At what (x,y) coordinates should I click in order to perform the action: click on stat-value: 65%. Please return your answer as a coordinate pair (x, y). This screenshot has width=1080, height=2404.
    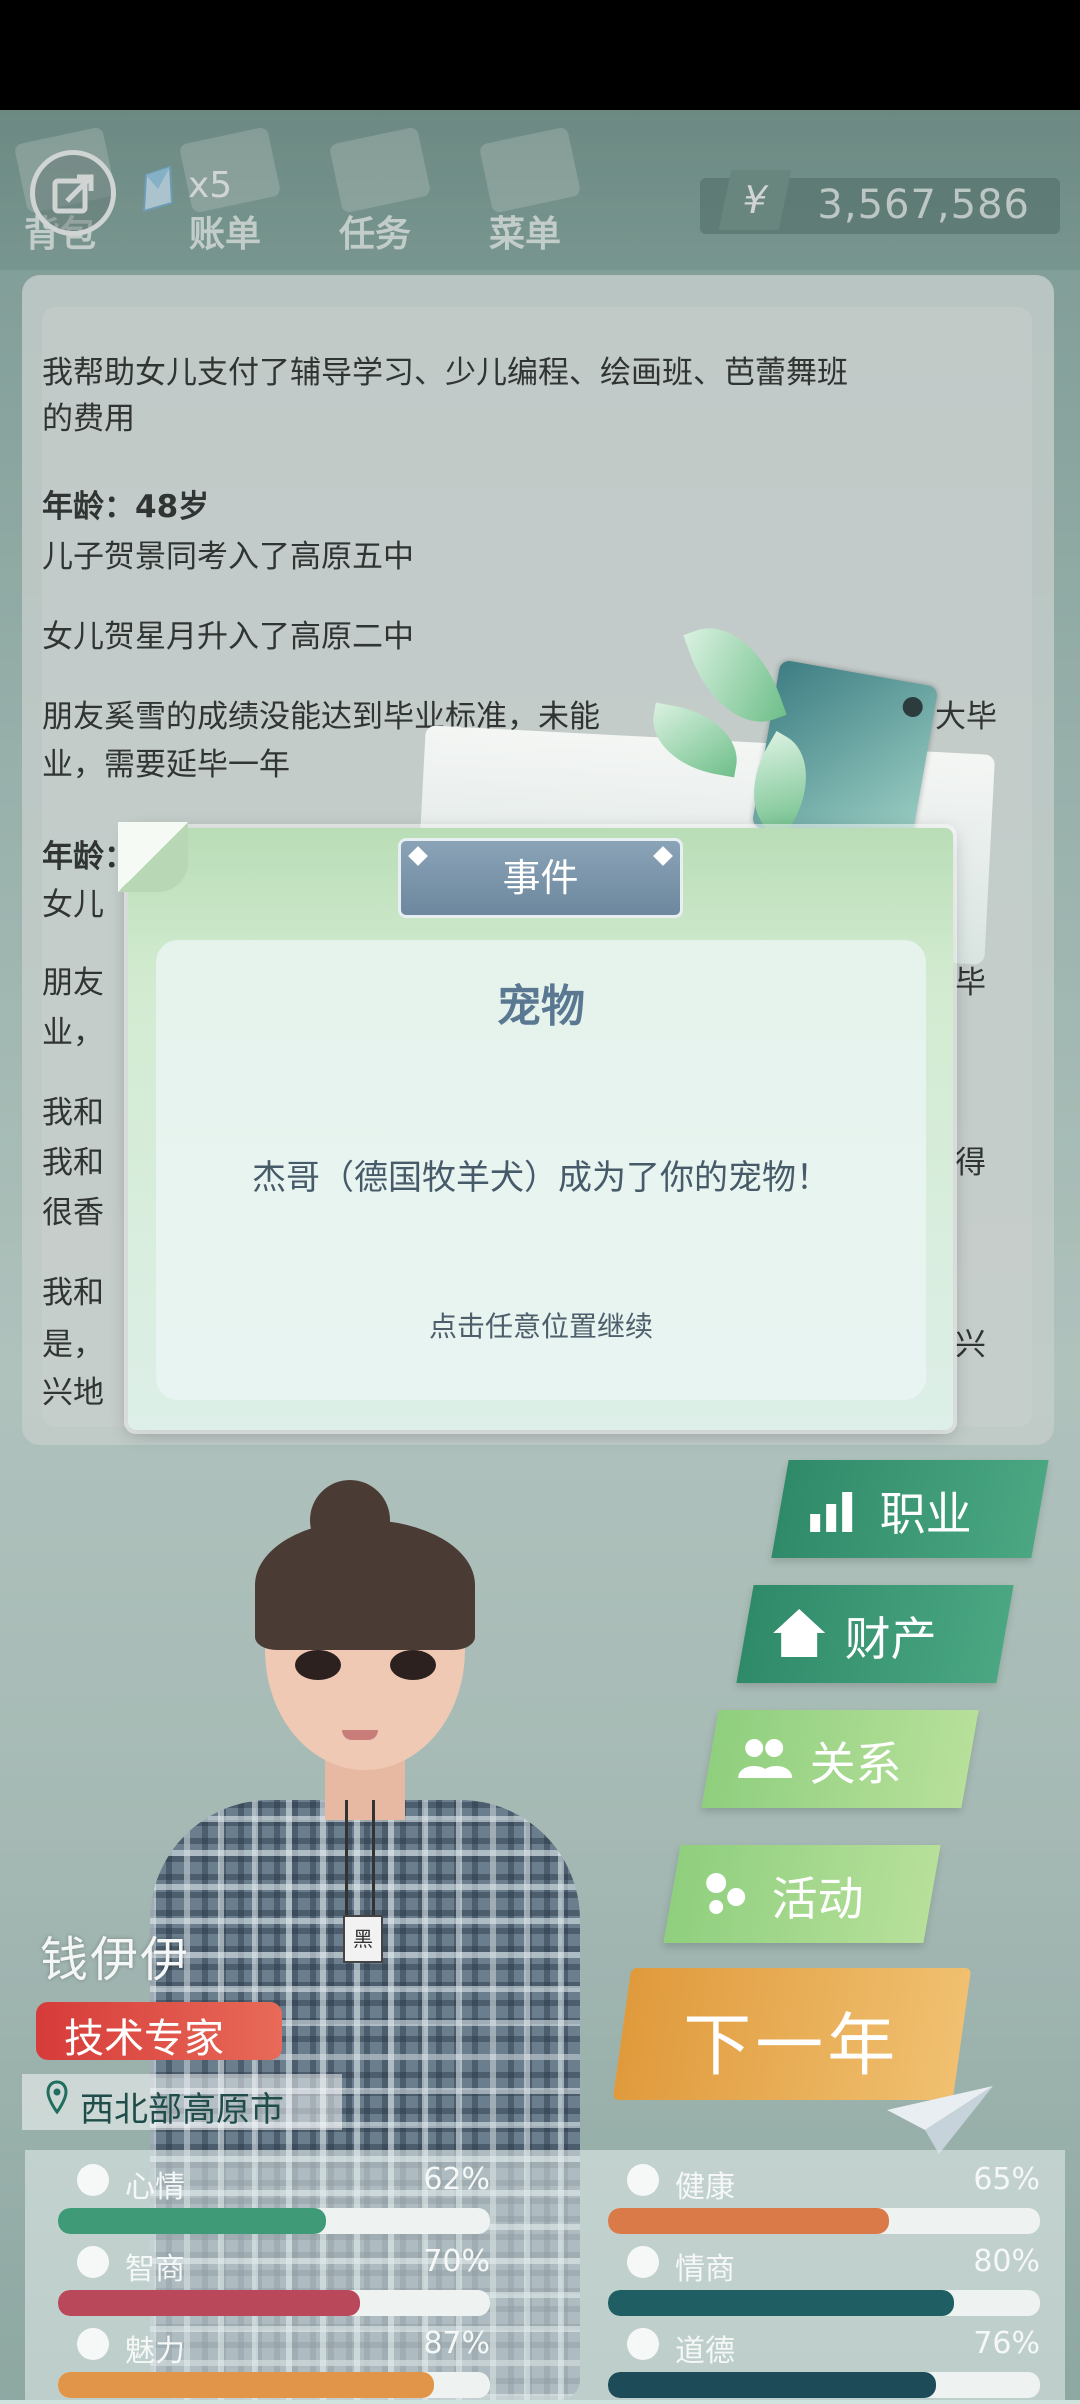
    Looking at the image, I should click on (1006, 2179).